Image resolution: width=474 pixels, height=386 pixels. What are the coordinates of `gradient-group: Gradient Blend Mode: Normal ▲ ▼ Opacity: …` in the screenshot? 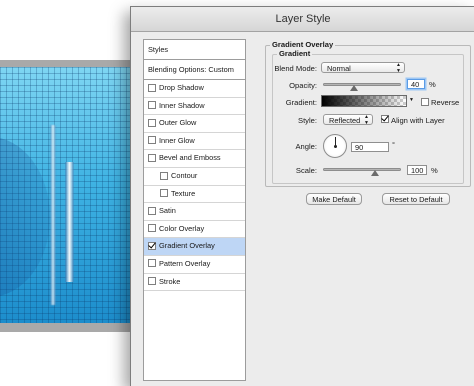 It's located at (368, 116).